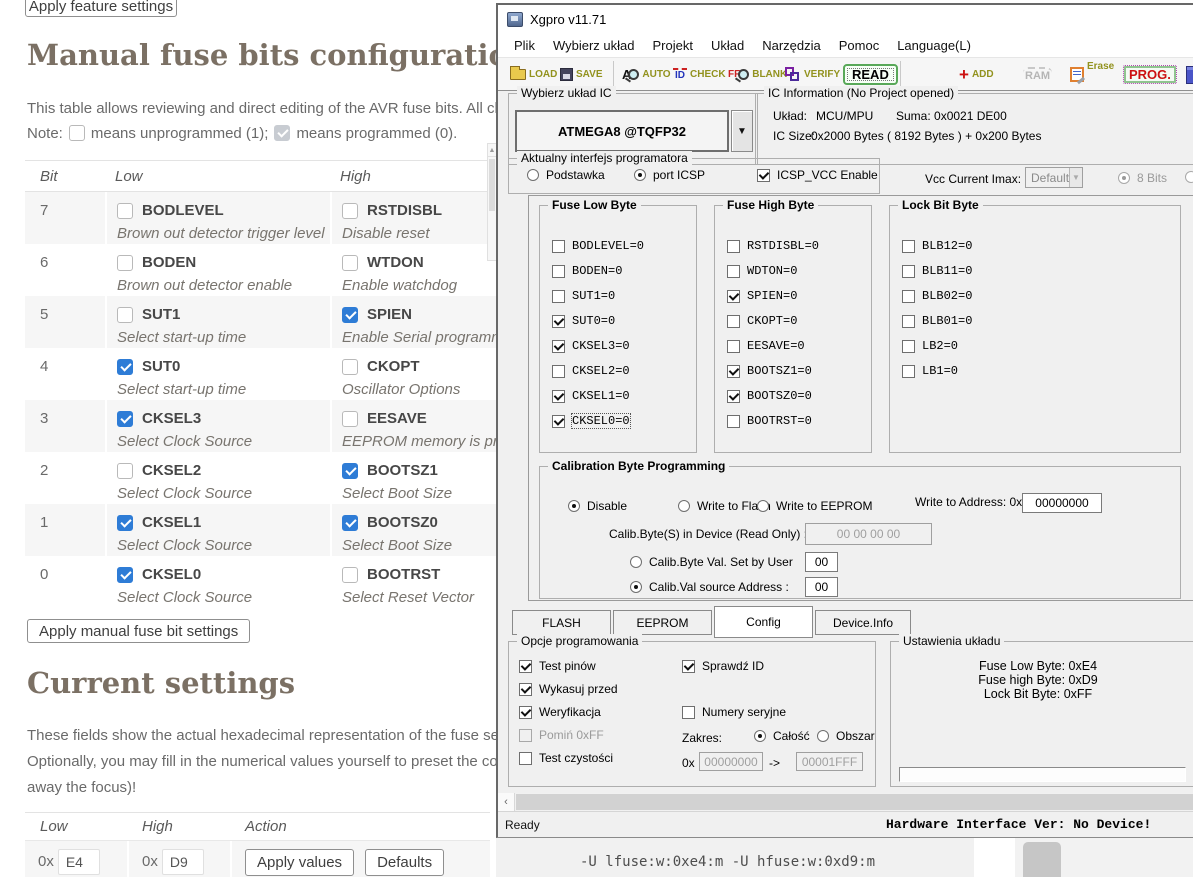  Describe the element at coordinates (711, 562) in the screenshot. I see `calib-user-radio: Calib.Byte Val. Set by User` at that location.